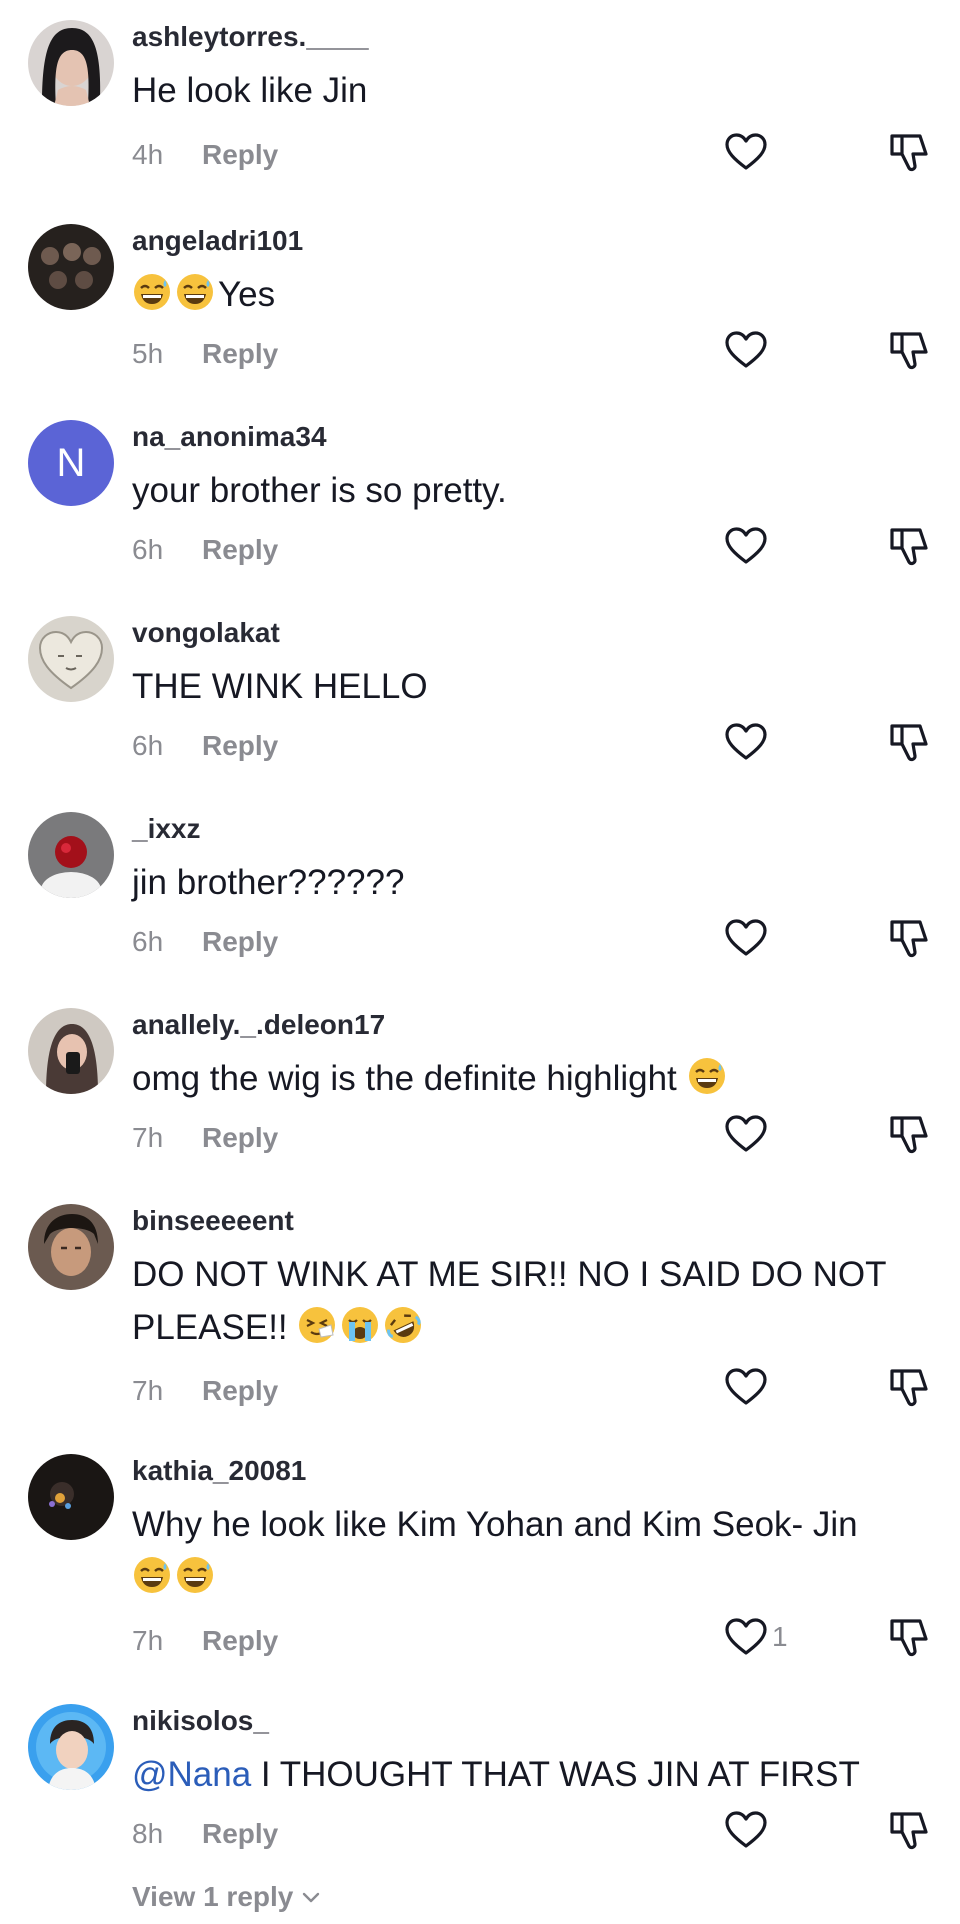  Describe the element at coordinates (522, 860) in the screenshot. I see `comment-body: _ixxz jin brother??????` at that location.